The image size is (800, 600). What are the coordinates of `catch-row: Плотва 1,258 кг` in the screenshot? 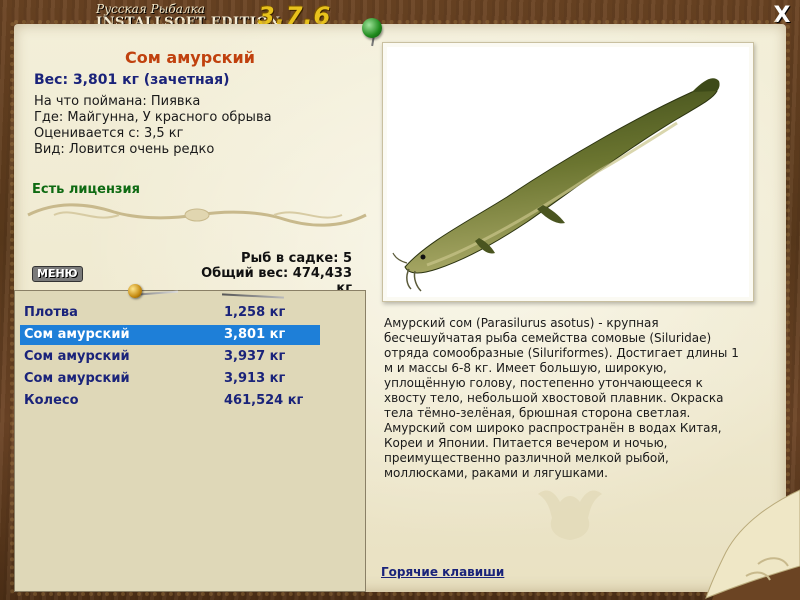 It's located at (170, 313).